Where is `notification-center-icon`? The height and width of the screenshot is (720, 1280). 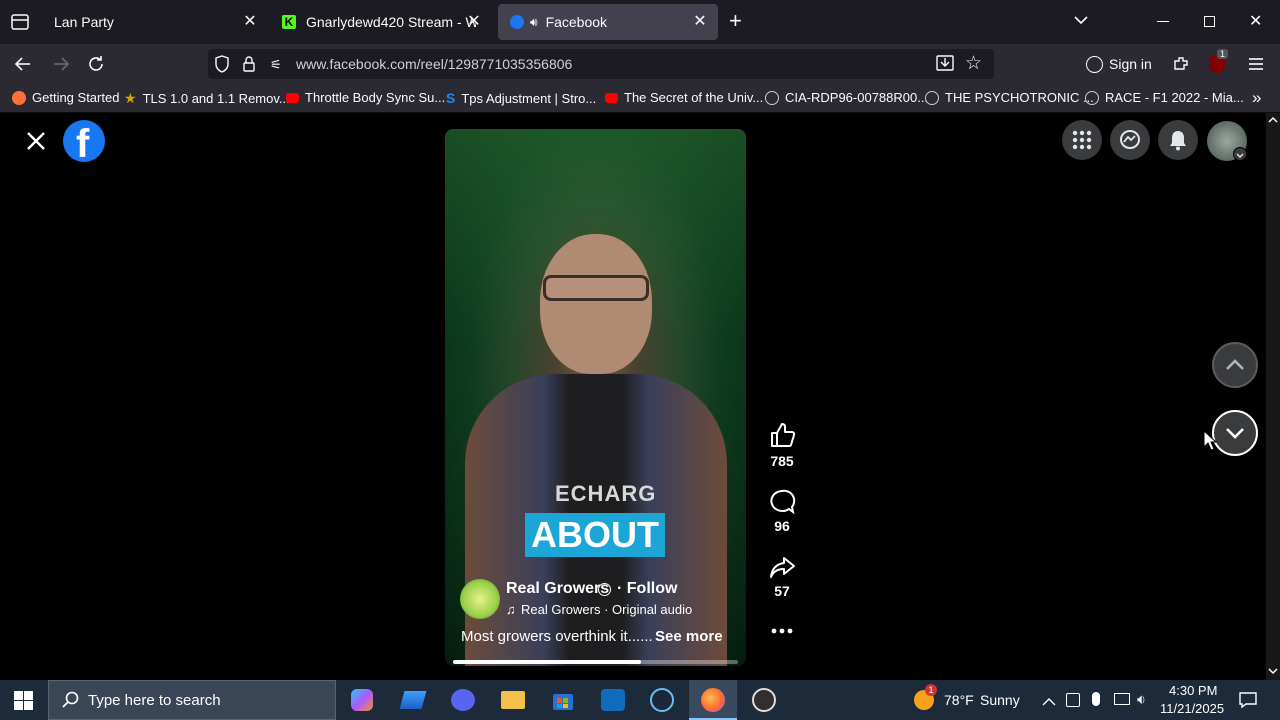 notification-center-icon is located at coordinates (1248, 702).